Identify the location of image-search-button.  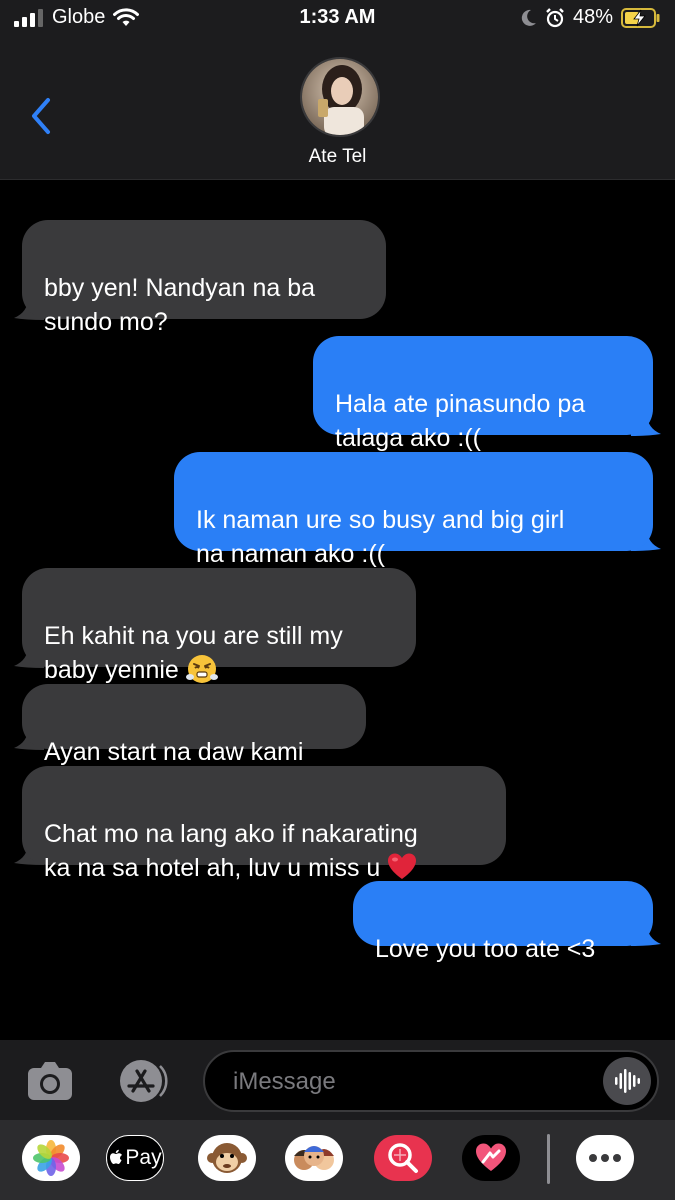
(403, 1158).